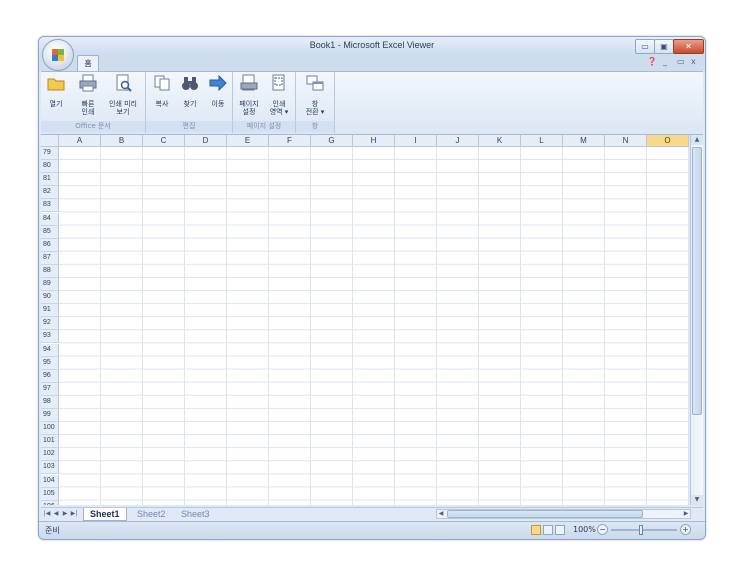 The width and height of the screenshot is (742, 576). I want to click on column-header-h: H, so click(374, 141).